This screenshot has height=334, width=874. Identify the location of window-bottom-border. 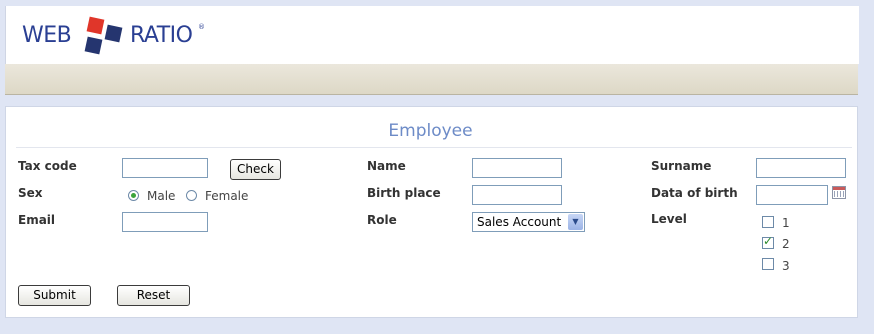
(437, 326).